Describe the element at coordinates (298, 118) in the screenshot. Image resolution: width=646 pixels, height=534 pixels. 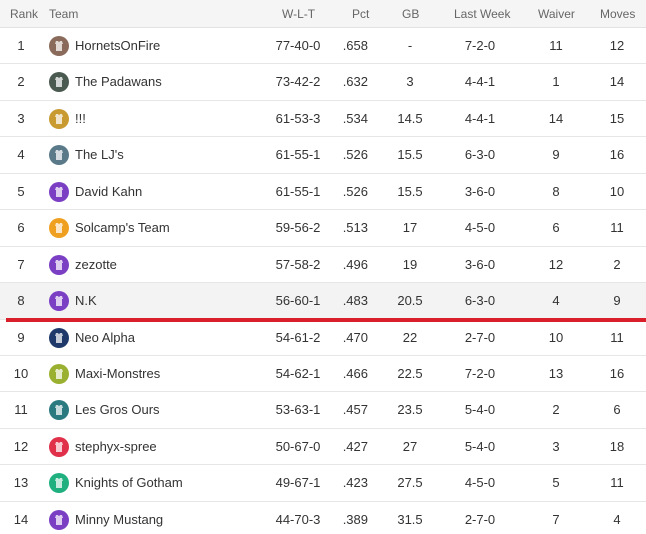
I see `cell-wlt: 61-53-3` at that location.